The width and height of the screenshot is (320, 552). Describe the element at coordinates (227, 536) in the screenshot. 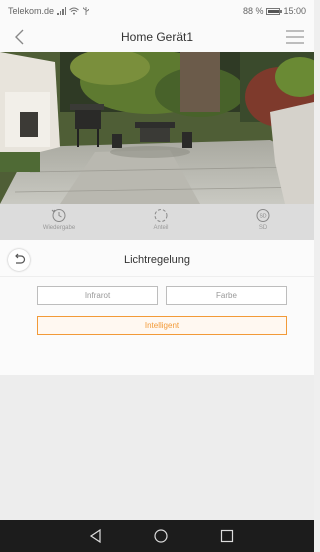

I see `recent-apps-icon` at that location.